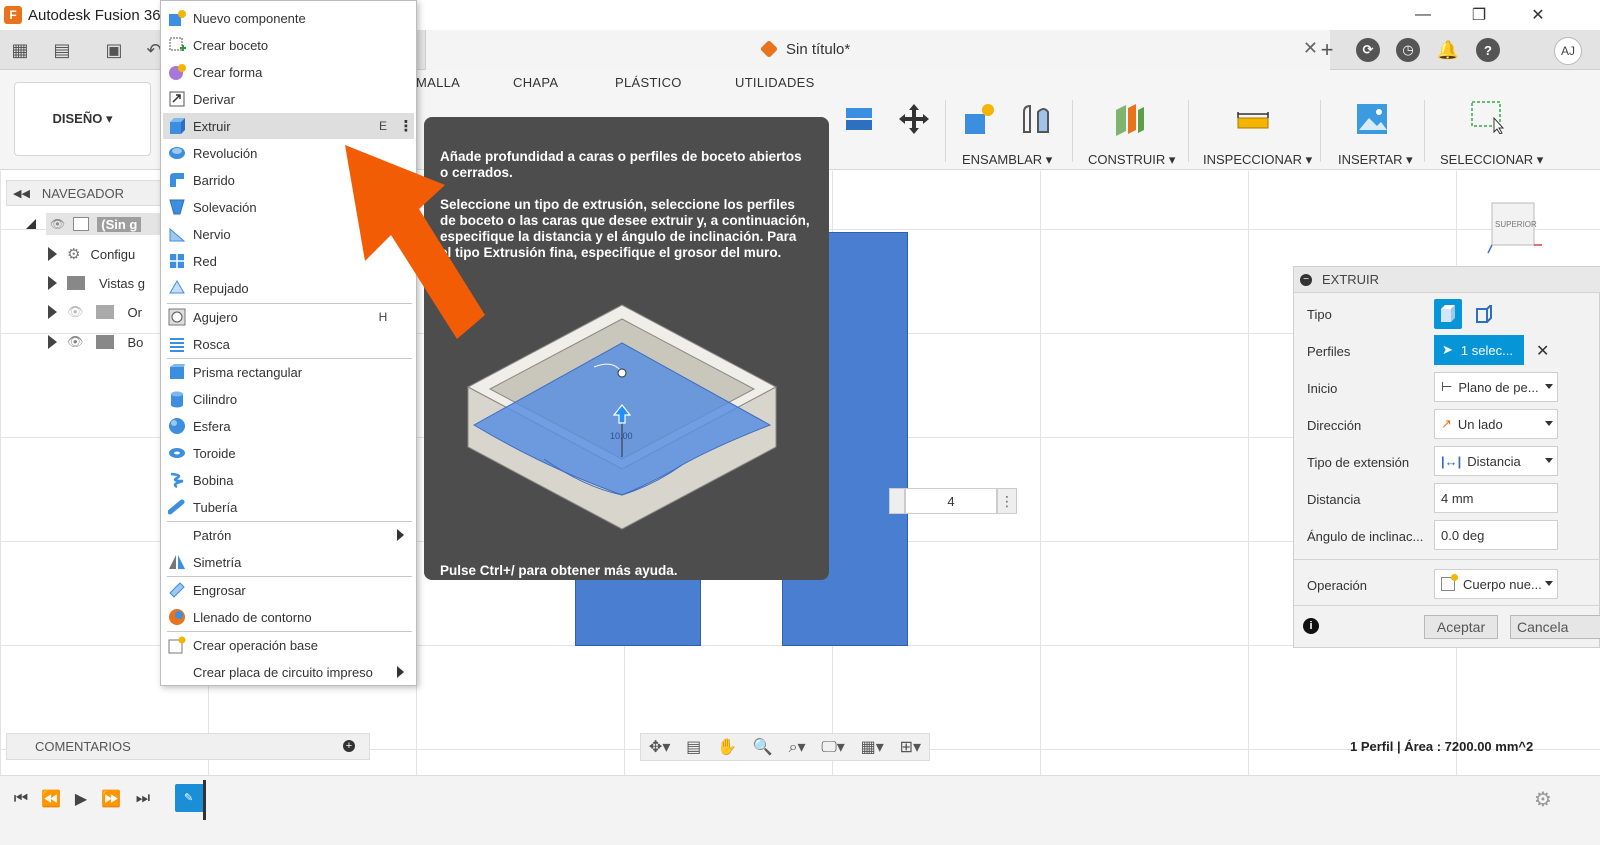  What do you see at coordinates (288, 617) in the screenshot?
I see `menu-item-llenado-contorno: Llenado de contorno` at bounding box center [288, 617].